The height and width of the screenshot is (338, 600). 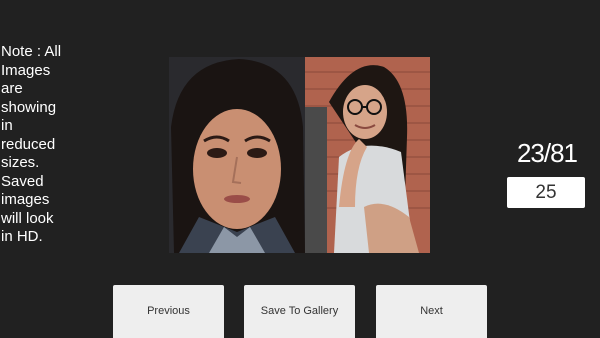 What do you see at coordinates (299, 311) in the screenshot?
I see `save-to-gallery-button: Save To Gallery` at bounding box center [299, 311].